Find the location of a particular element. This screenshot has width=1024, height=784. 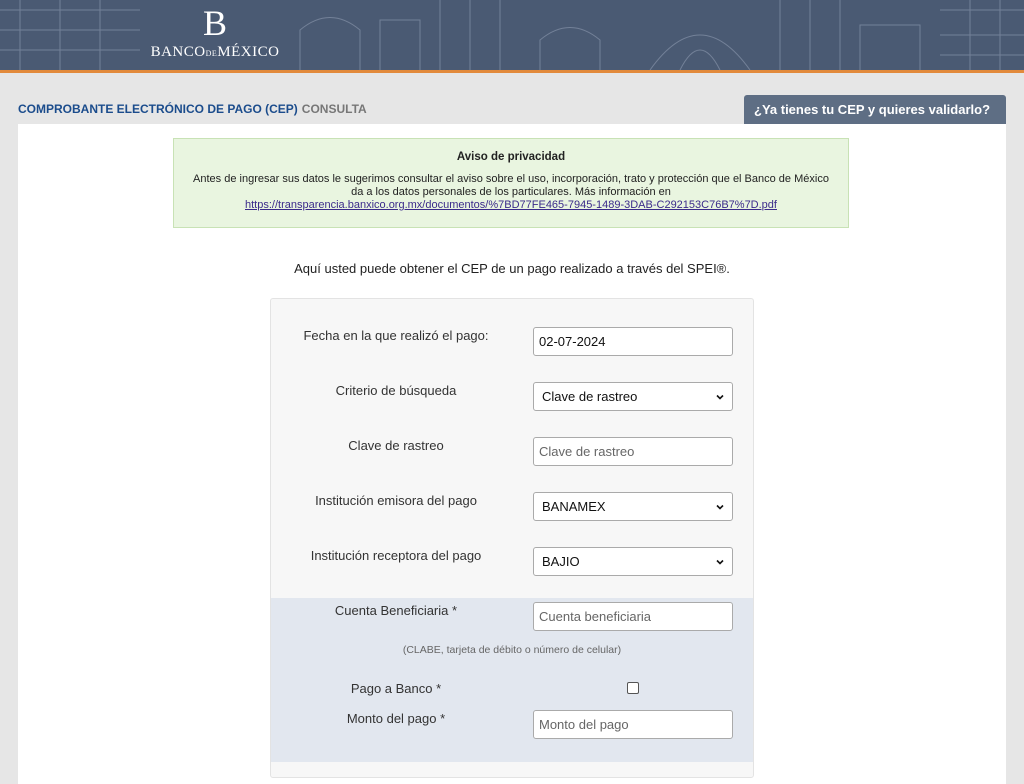

monto-input: Monto del pago is located at coordinates (633, 724).